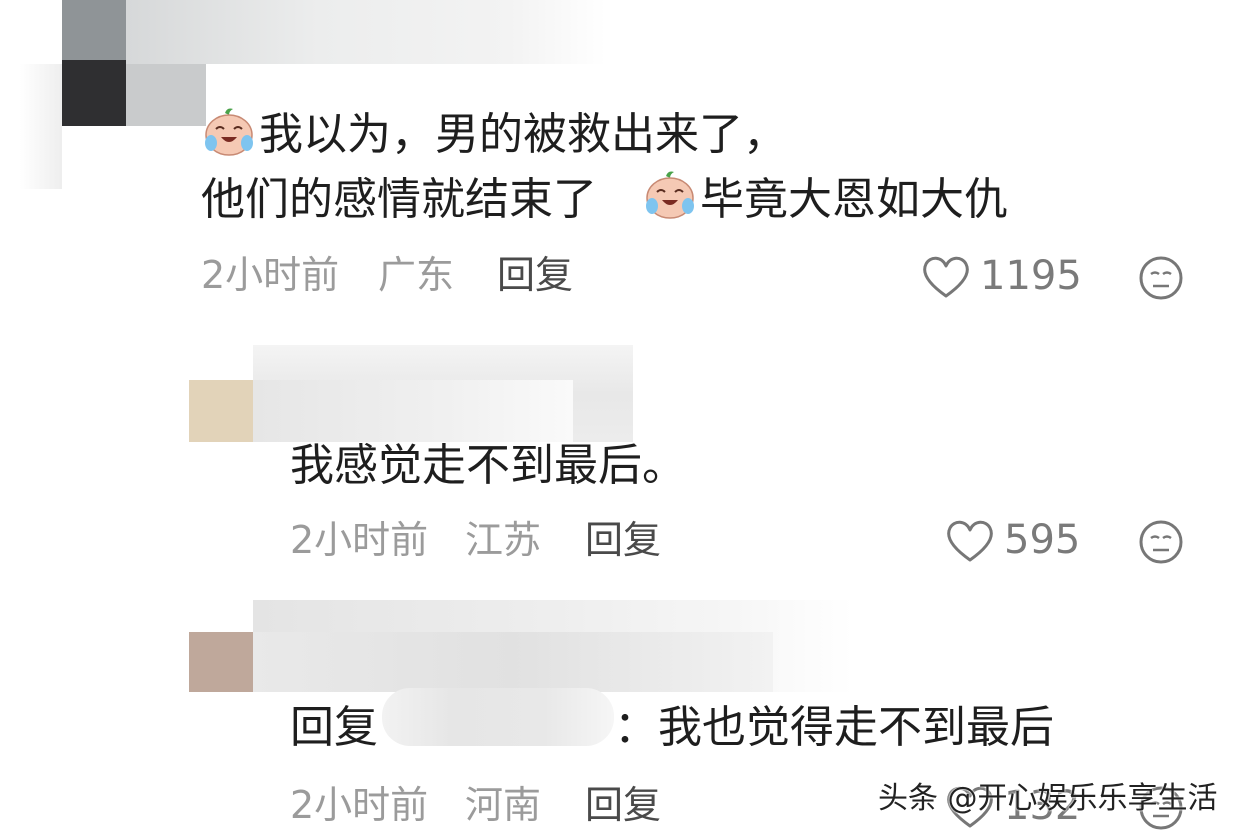 The image size is (1260, 836). Describe the element at coordinates (270, 275) in the screenshot. I see `comment-1-time: 2小时前` at that location.